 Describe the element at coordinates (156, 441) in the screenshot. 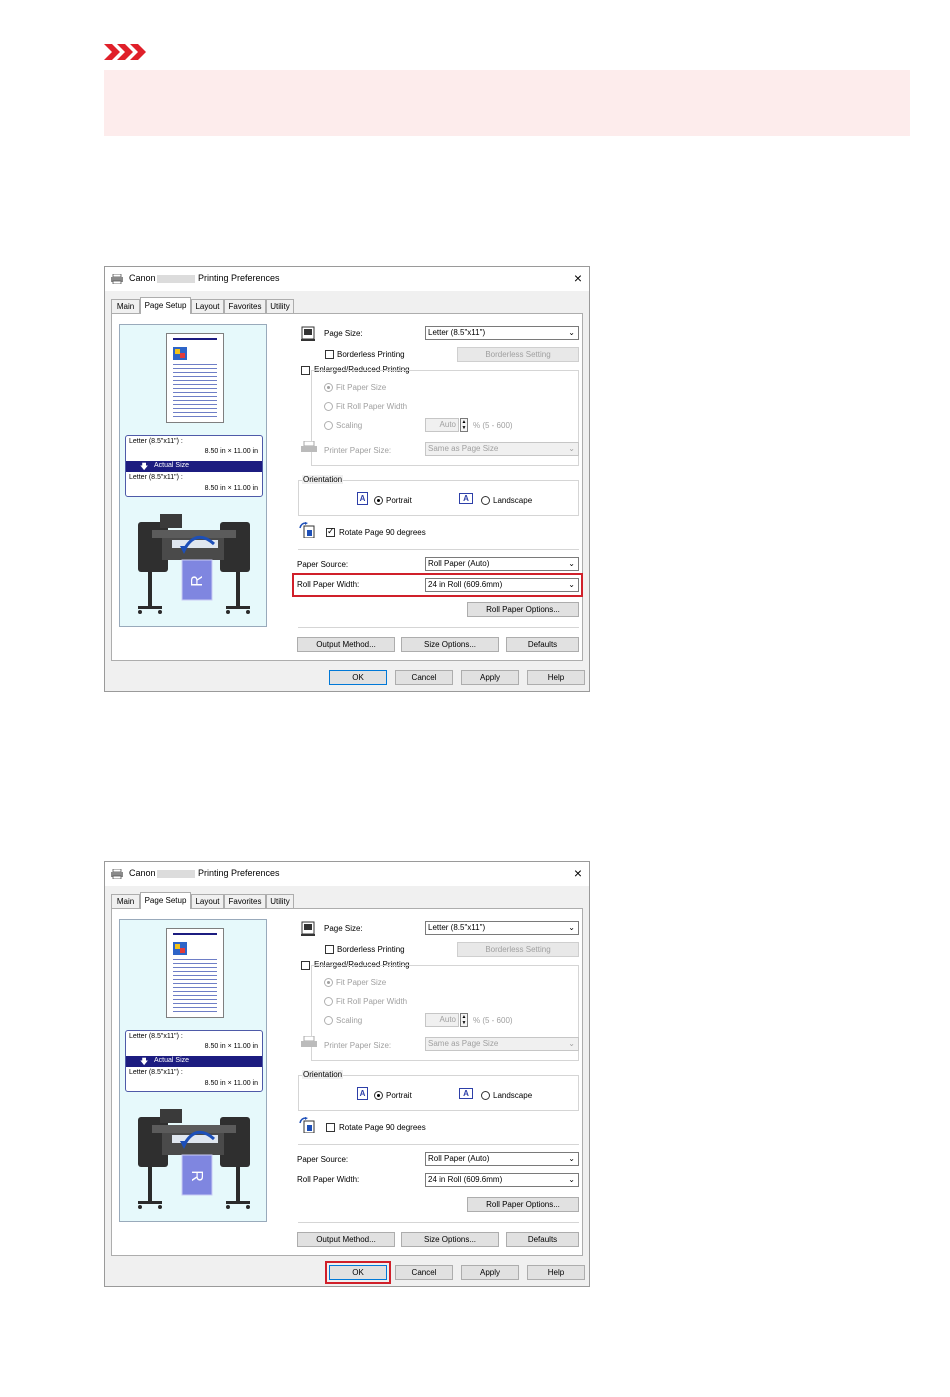

I see `page-size-line: Letter (8.5"x11") :` at that location.